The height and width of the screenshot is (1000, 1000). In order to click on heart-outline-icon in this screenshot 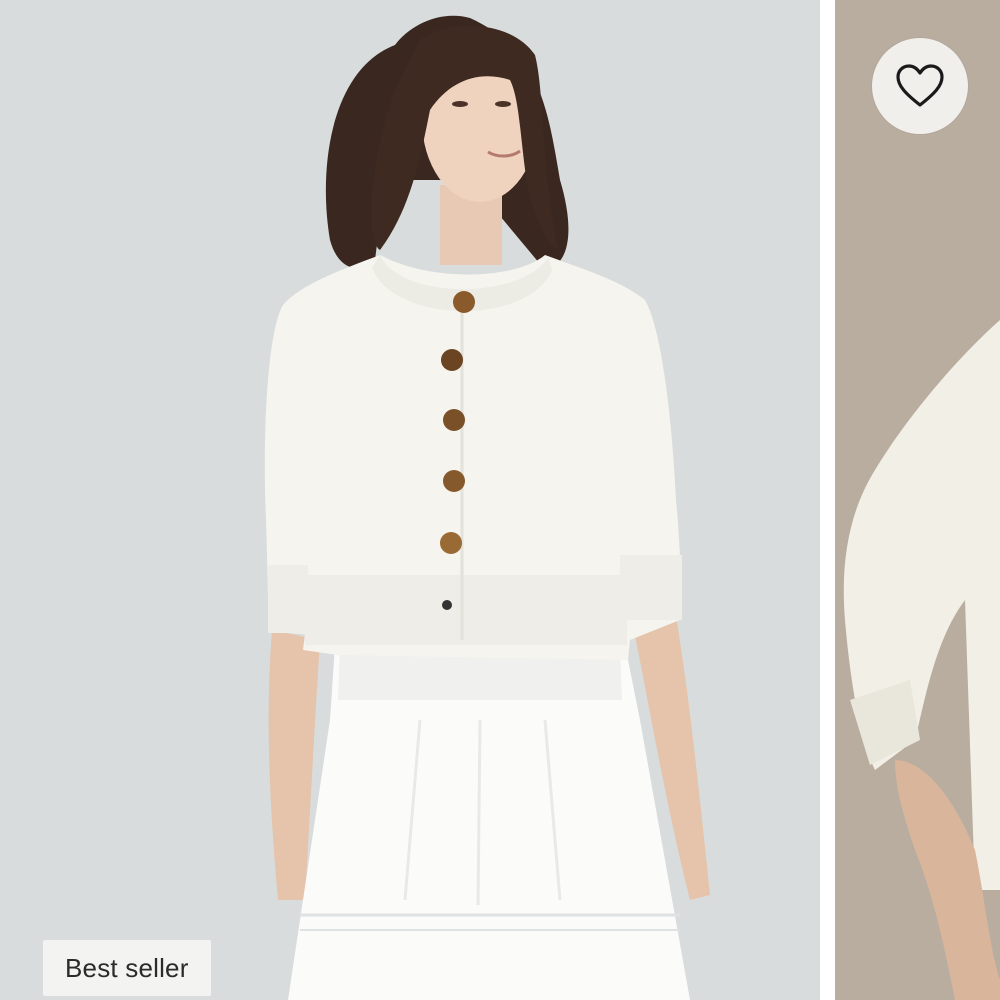, I will do `click(920, 85)`.